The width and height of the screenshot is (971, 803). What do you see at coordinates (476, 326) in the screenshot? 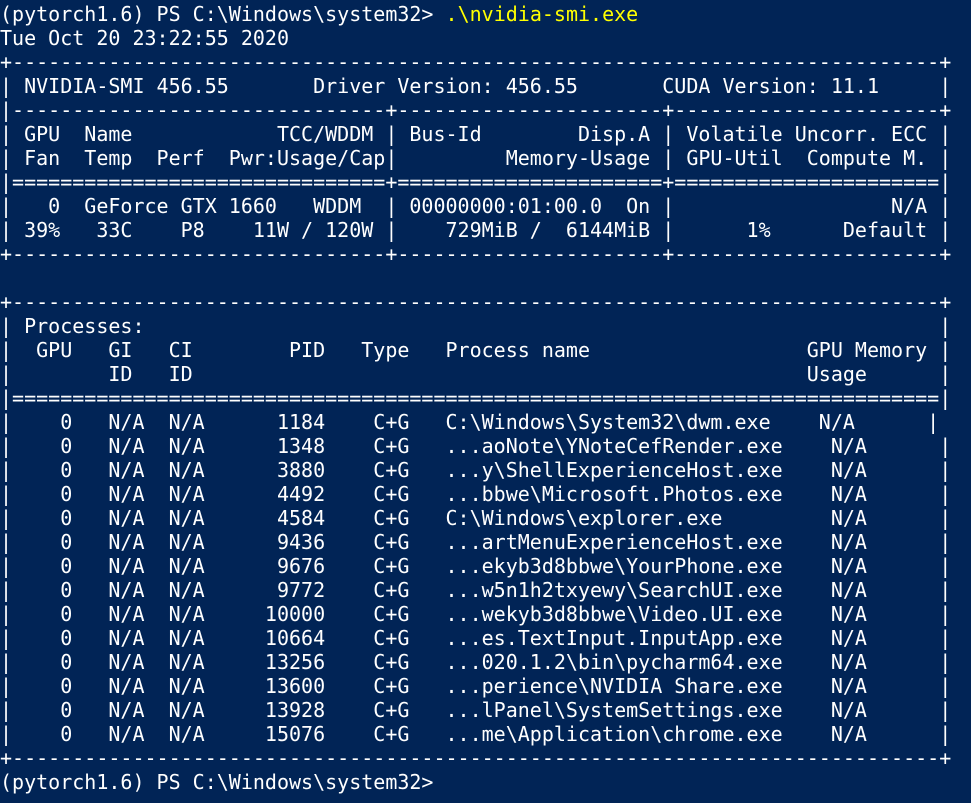
I see `processes-title: | Processes: |` at bounding box center [476, 326].